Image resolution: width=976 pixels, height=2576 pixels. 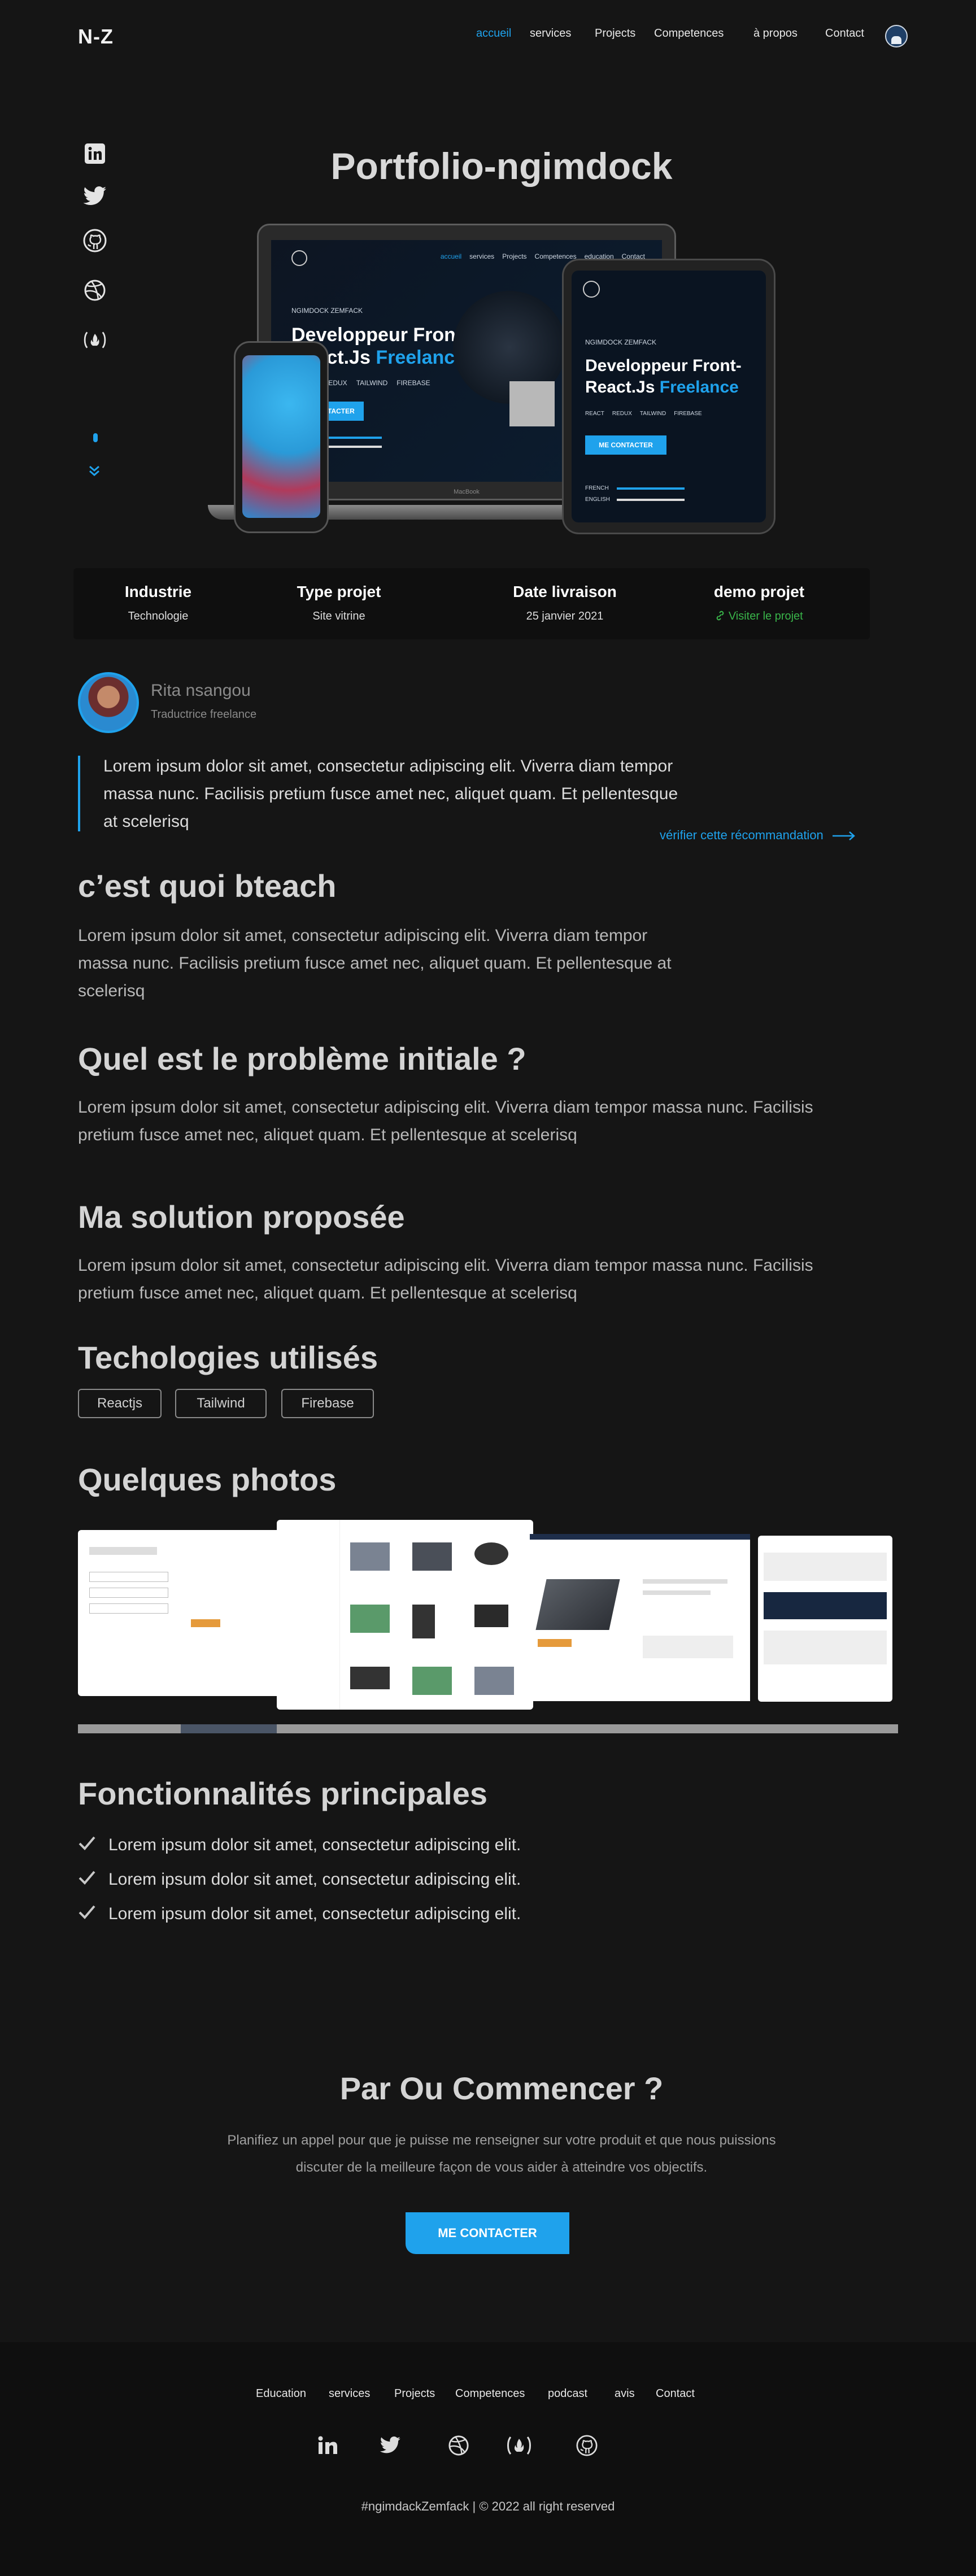 I want to click on tablet-kicker: NGIMDOCK ZEMFACK, so click(x=621, y=342).